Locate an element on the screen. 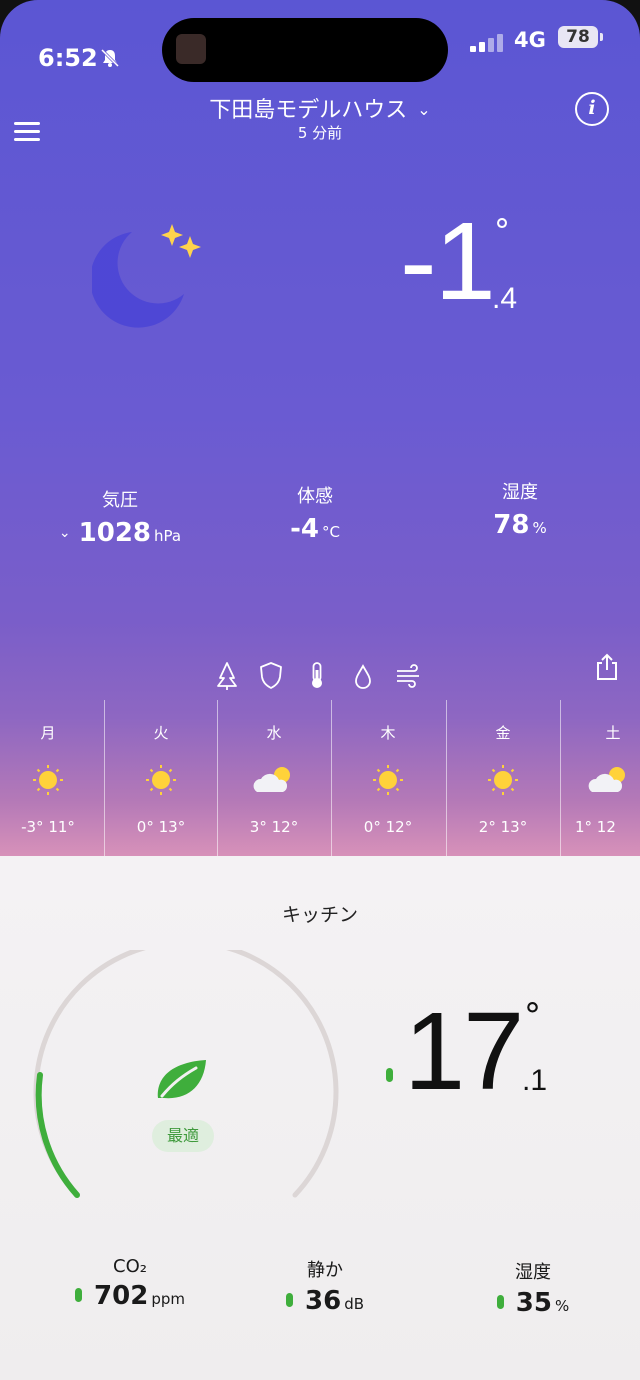 The image size is (640, 1380). room-humidity-label: 湿度 is located at coordinates (533, 1272).